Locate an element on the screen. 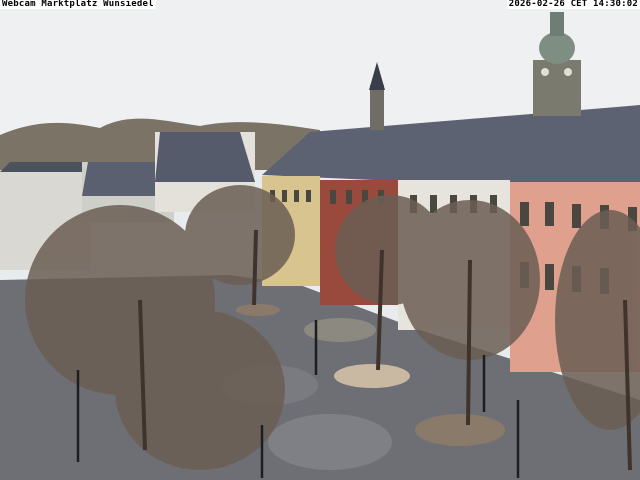 This screenshot has width=640, height=480. clock-tower-dome is located at coordinates (557, 48).